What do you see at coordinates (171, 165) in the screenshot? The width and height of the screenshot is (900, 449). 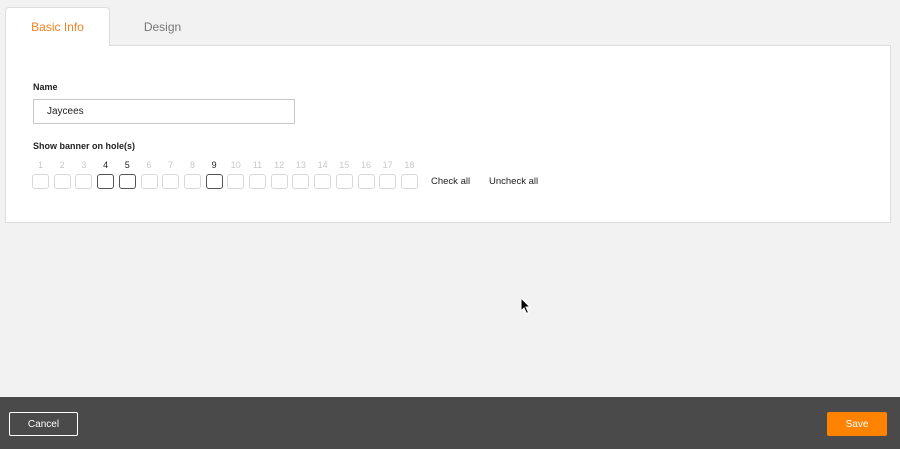 I see `hole-number-label: 7` at bounding box center [171, 165].